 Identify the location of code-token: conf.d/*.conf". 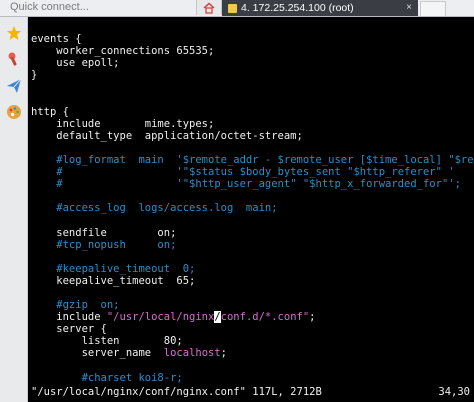
(265, 317).